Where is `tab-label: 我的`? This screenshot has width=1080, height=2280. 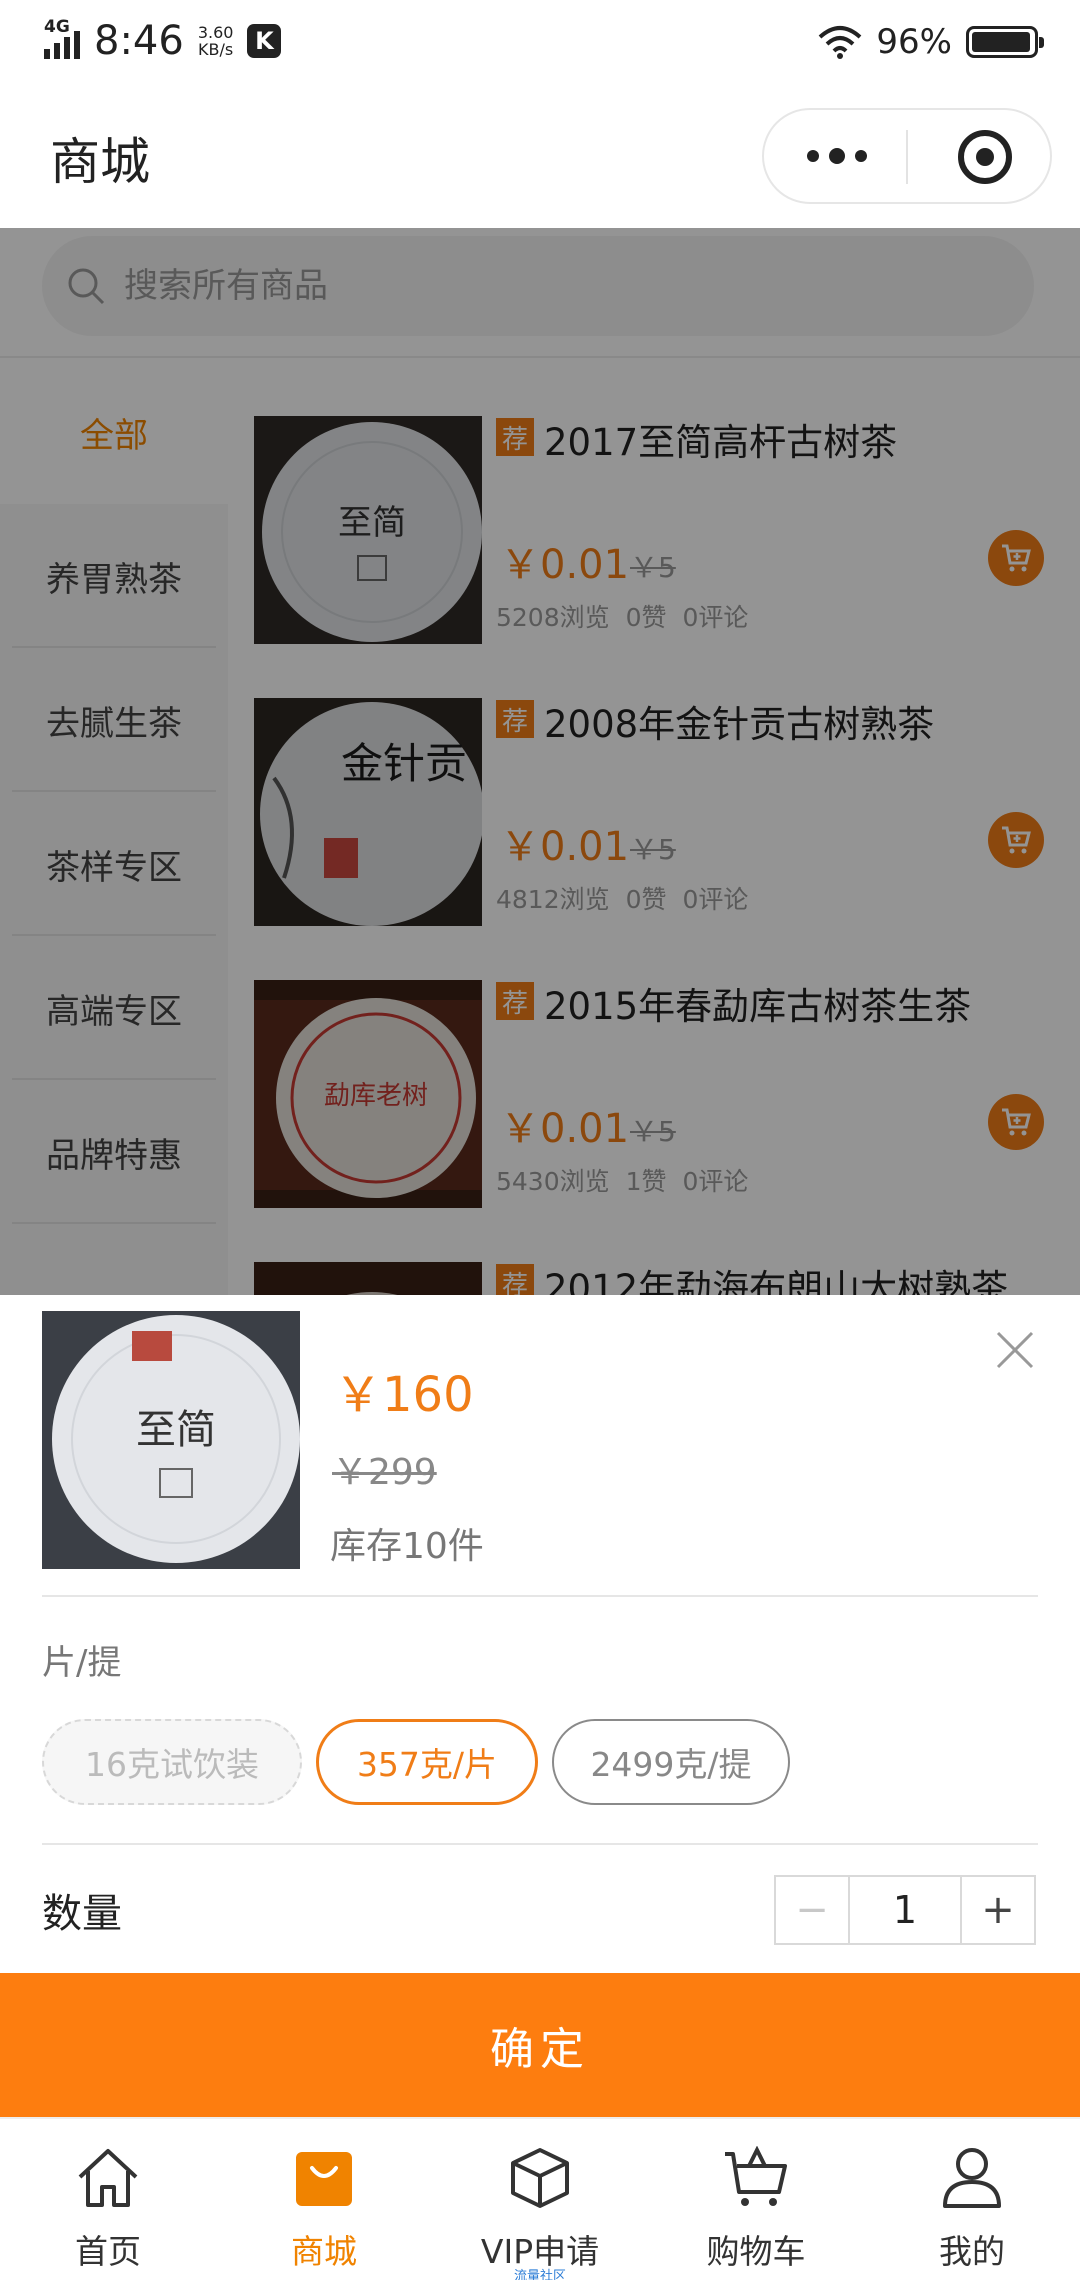
tab-label: 我的 is located at coordinates (972, 2251).